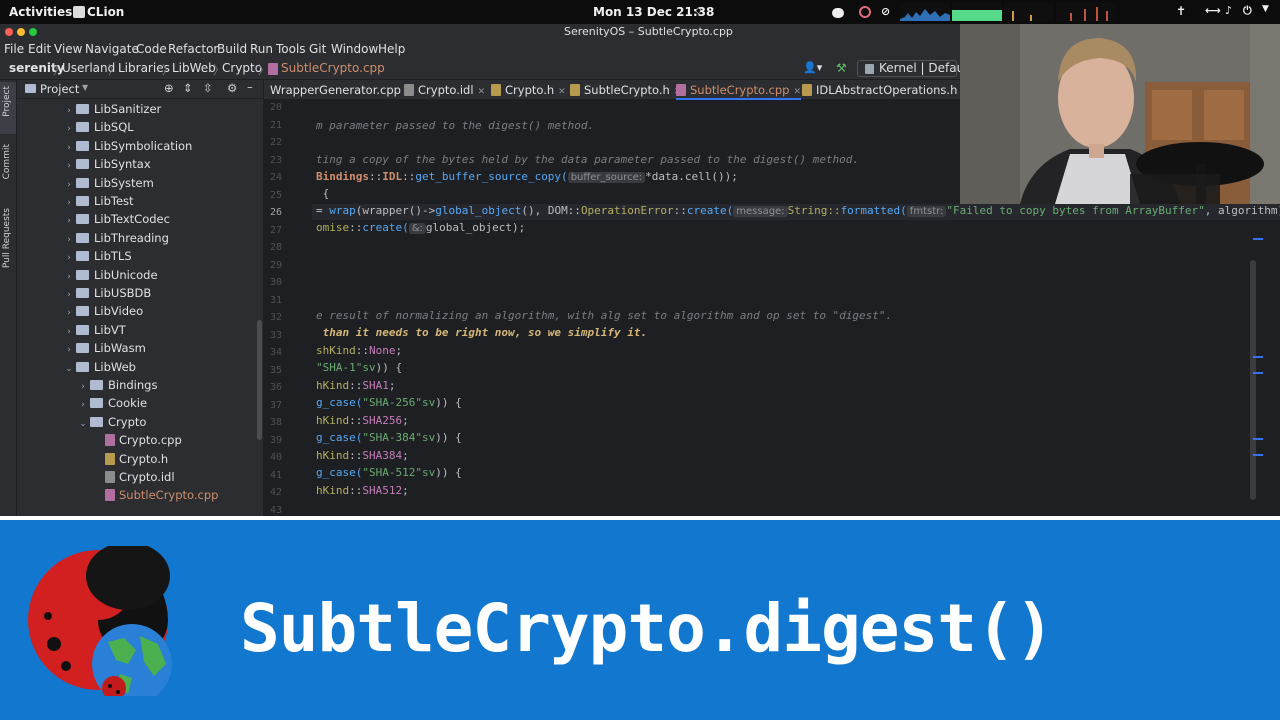 The image size is (1280, 720). I want to click on locate-icon: ⊕, so click(169, 88).